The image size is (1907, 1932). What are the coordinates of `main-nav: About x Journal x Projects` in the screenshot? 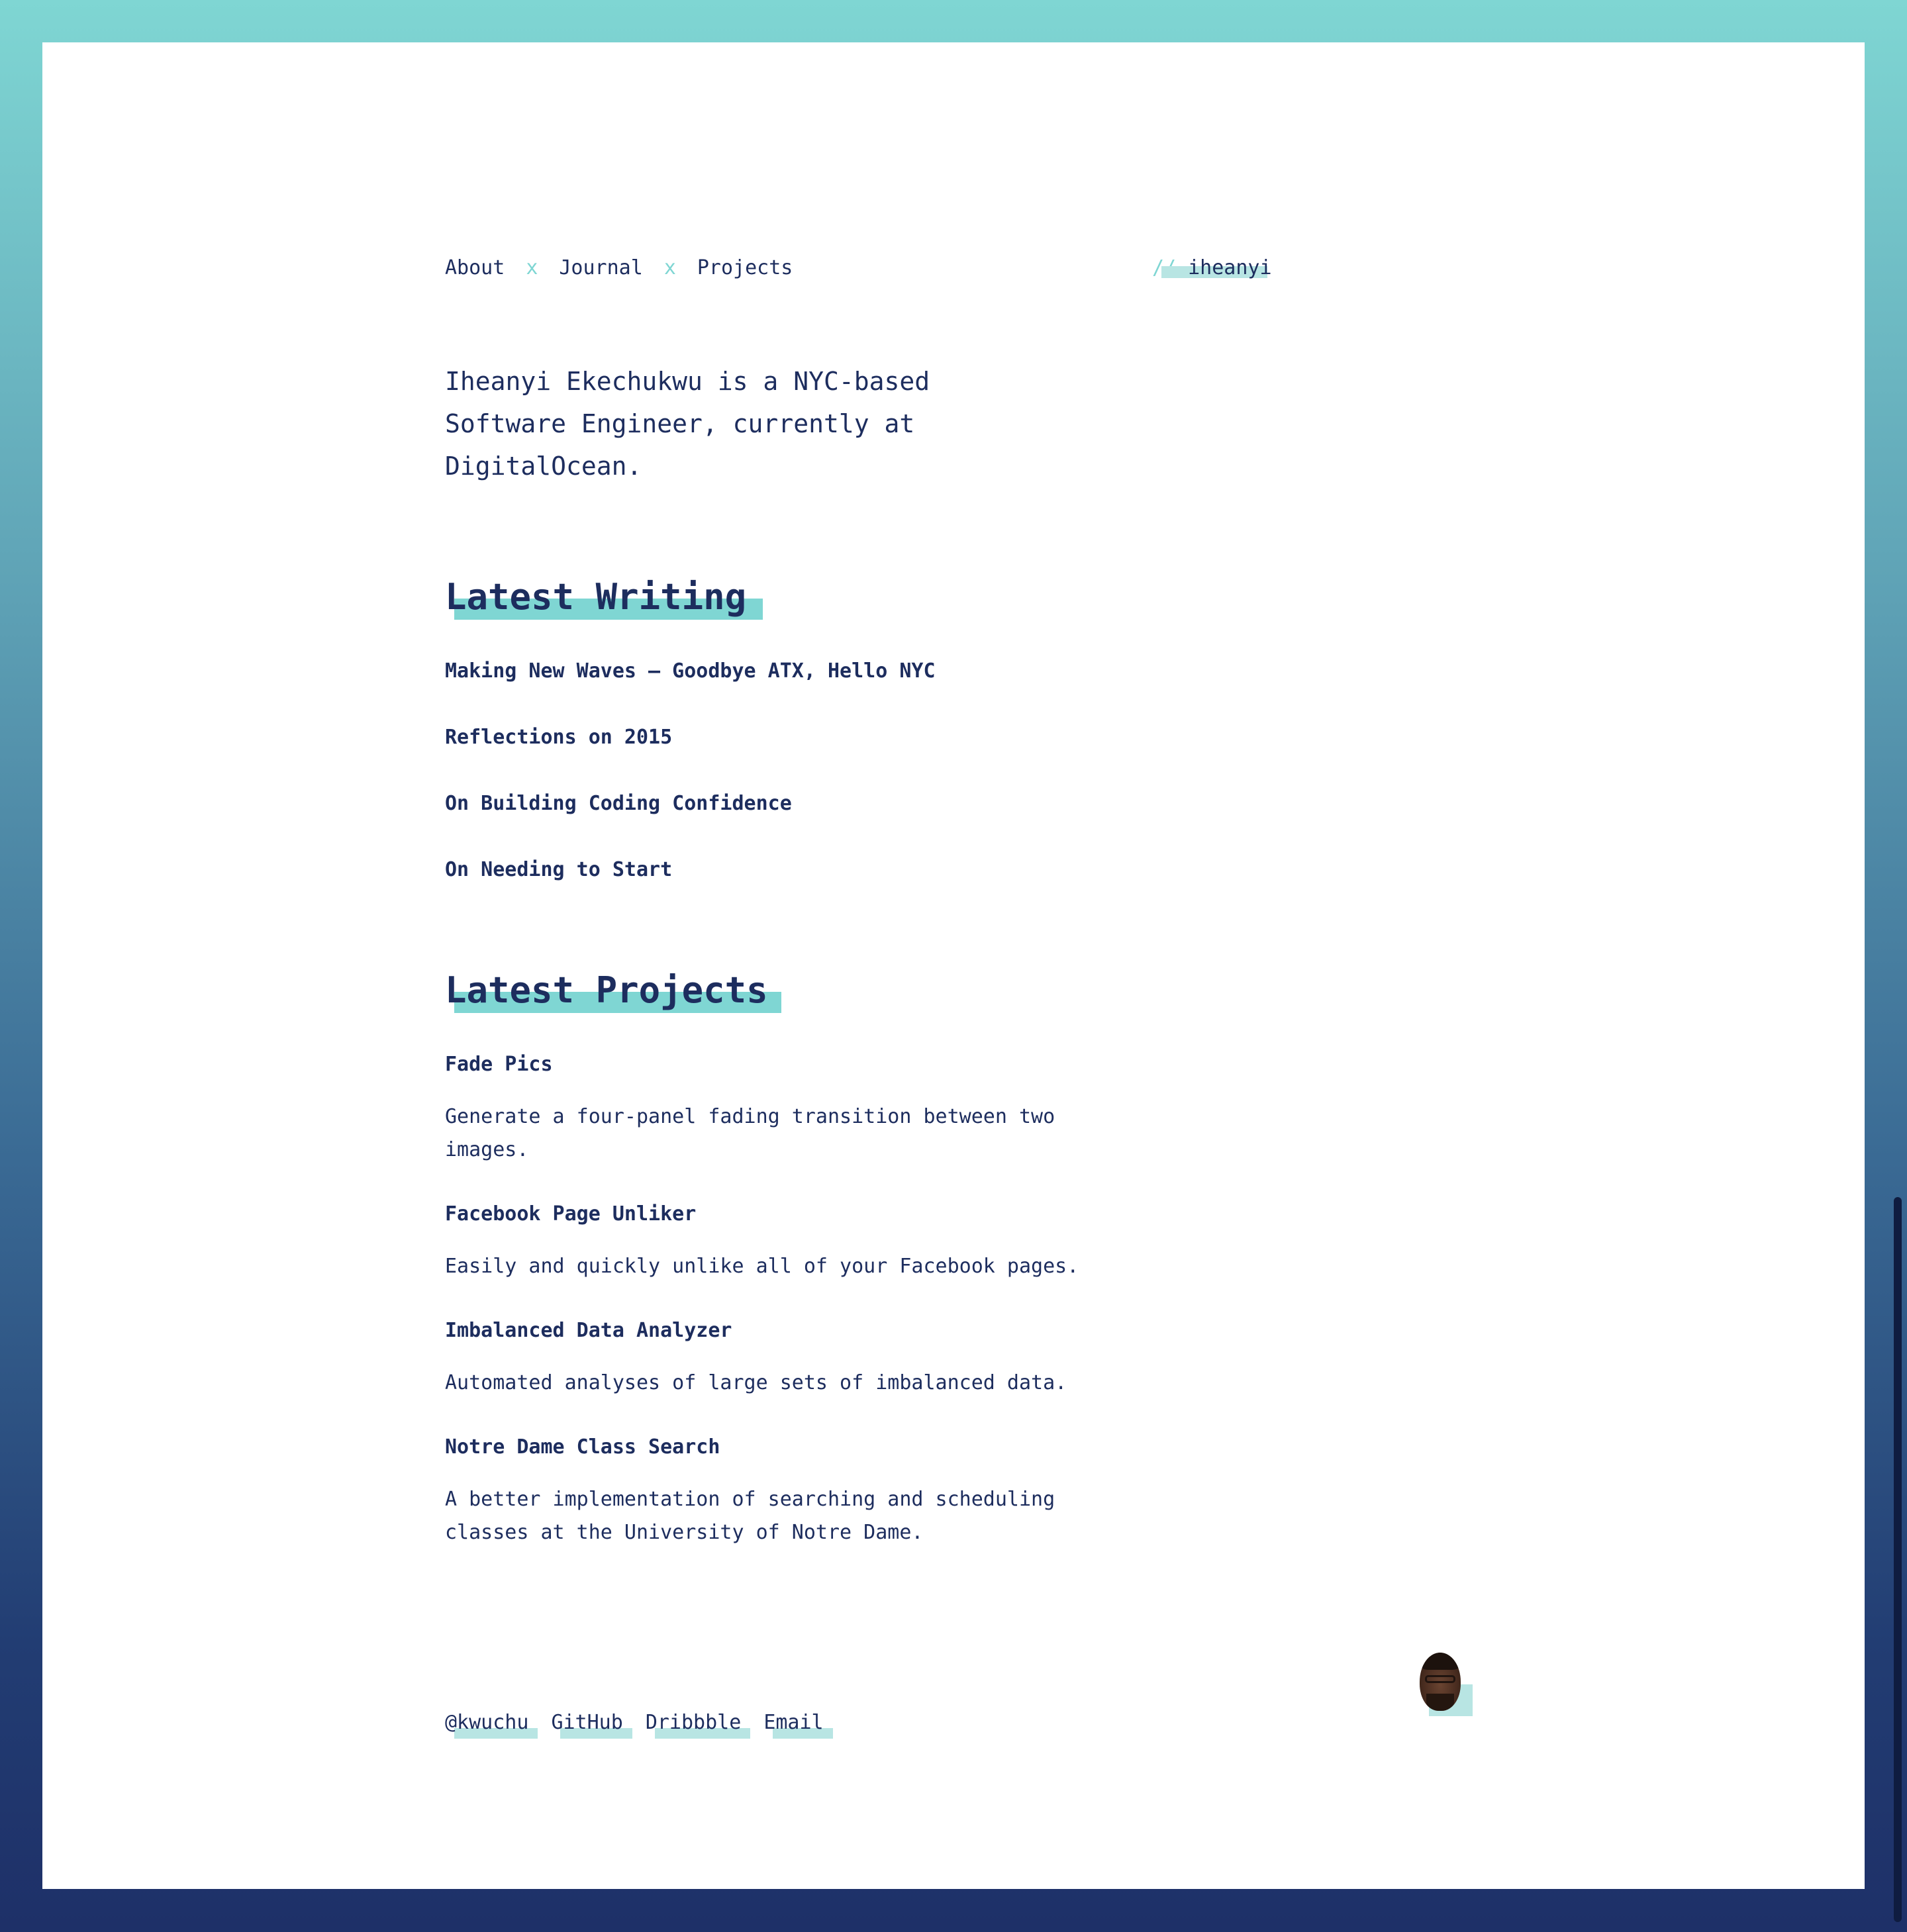 It's located at (619, 267).